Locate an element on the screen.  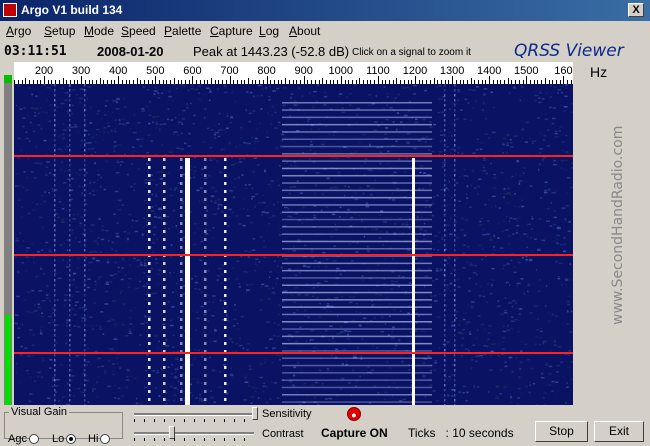
level-fill is located at coordinates (8, 360).